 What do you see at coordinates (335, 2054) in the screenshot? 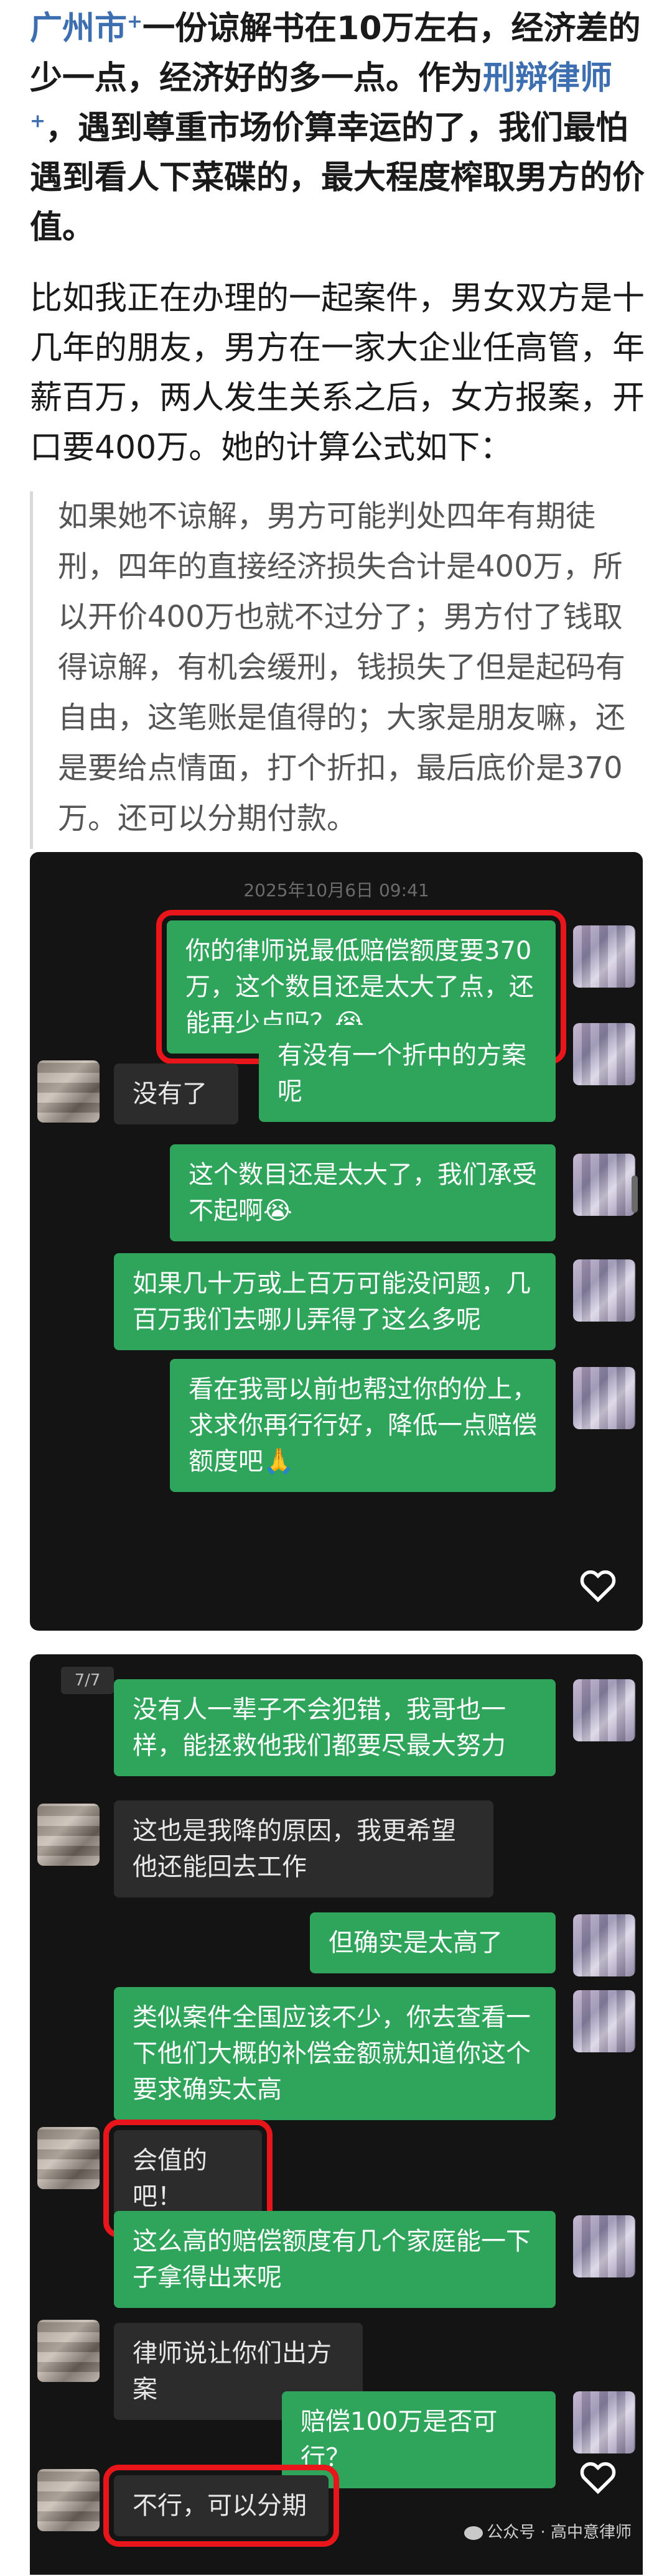
I see `chat-bubble: 类似案件全国应该不少，你去查看一下他们大概的补偿金额就知道你这个要求确实太高` at bounding box center [335, 2054].